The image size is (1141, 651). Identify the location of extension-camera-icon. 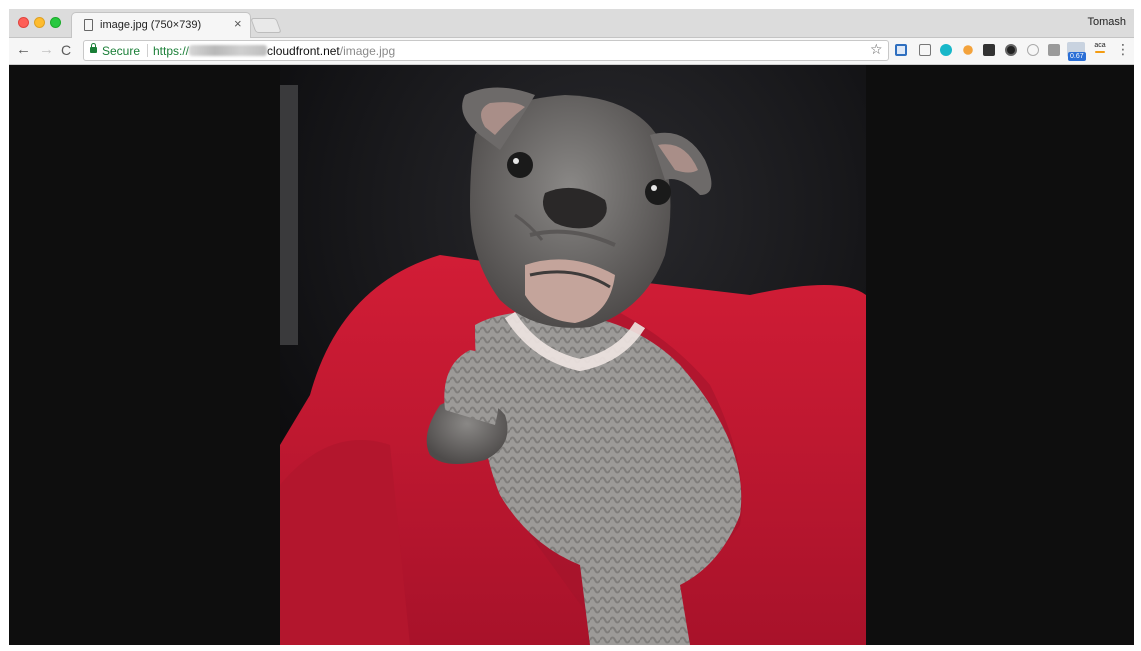
(925, 50).